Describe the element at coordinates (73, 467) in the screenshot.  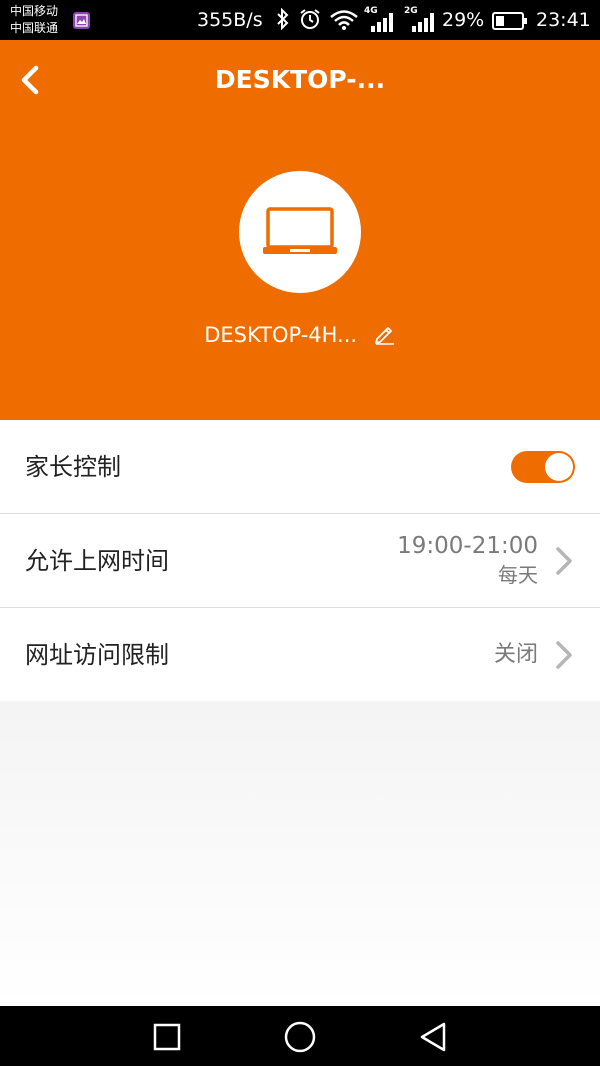
I see `parental-control-label: 家长控制` at that location.